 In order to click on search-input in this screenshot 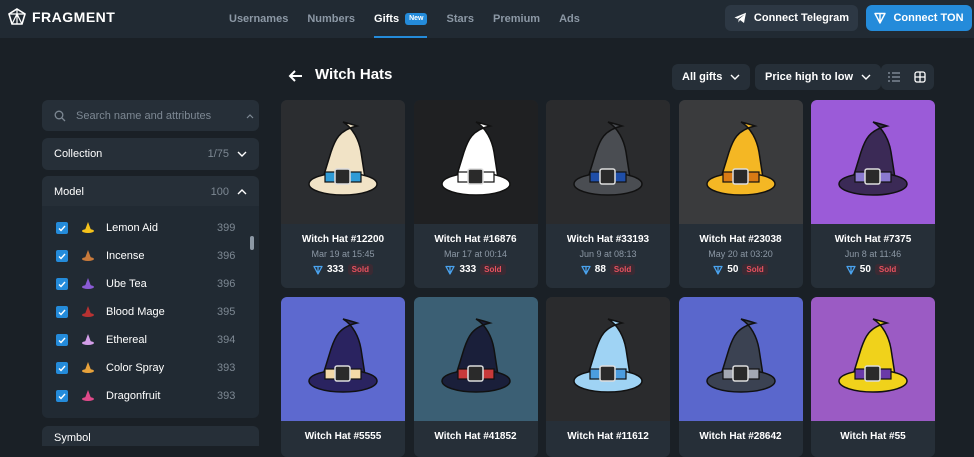, I will do `click(156, 115)`.